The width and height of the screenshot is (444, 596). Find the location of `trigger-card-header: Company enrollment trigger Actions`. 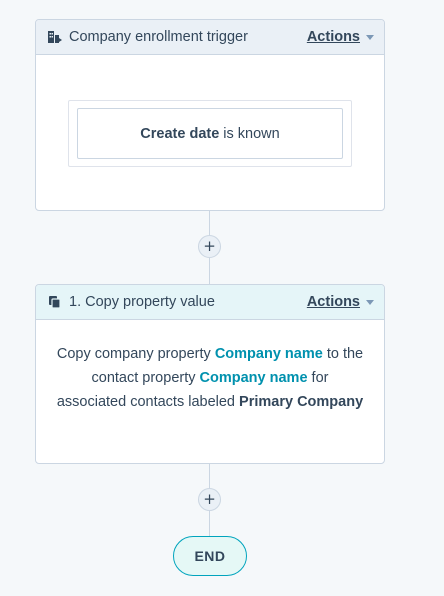

trigger-card-header: Company enrollment trigger Actions is located at coordinates (210, 37).